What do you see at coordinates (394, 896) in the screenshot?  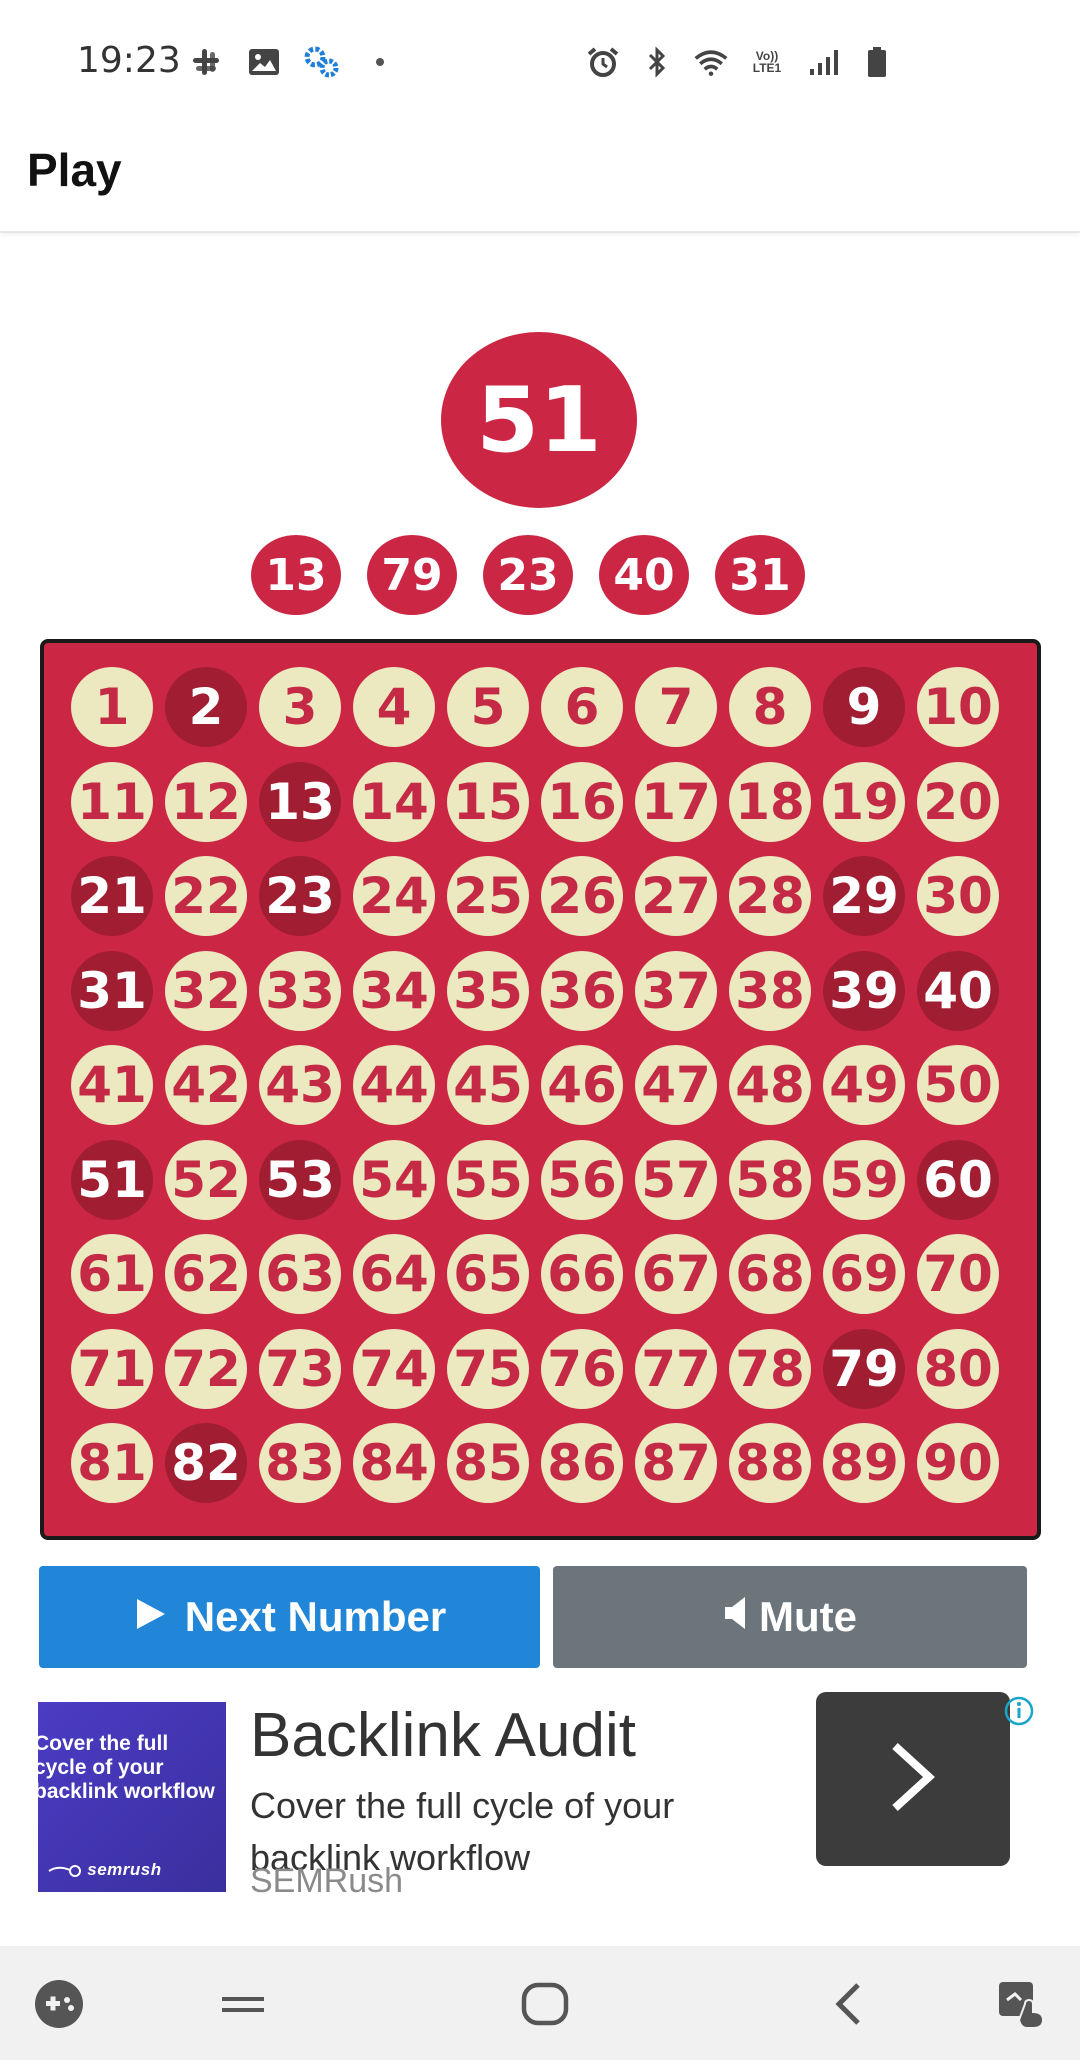 I see `board-cell: 24` at bounding box center [394, 896].